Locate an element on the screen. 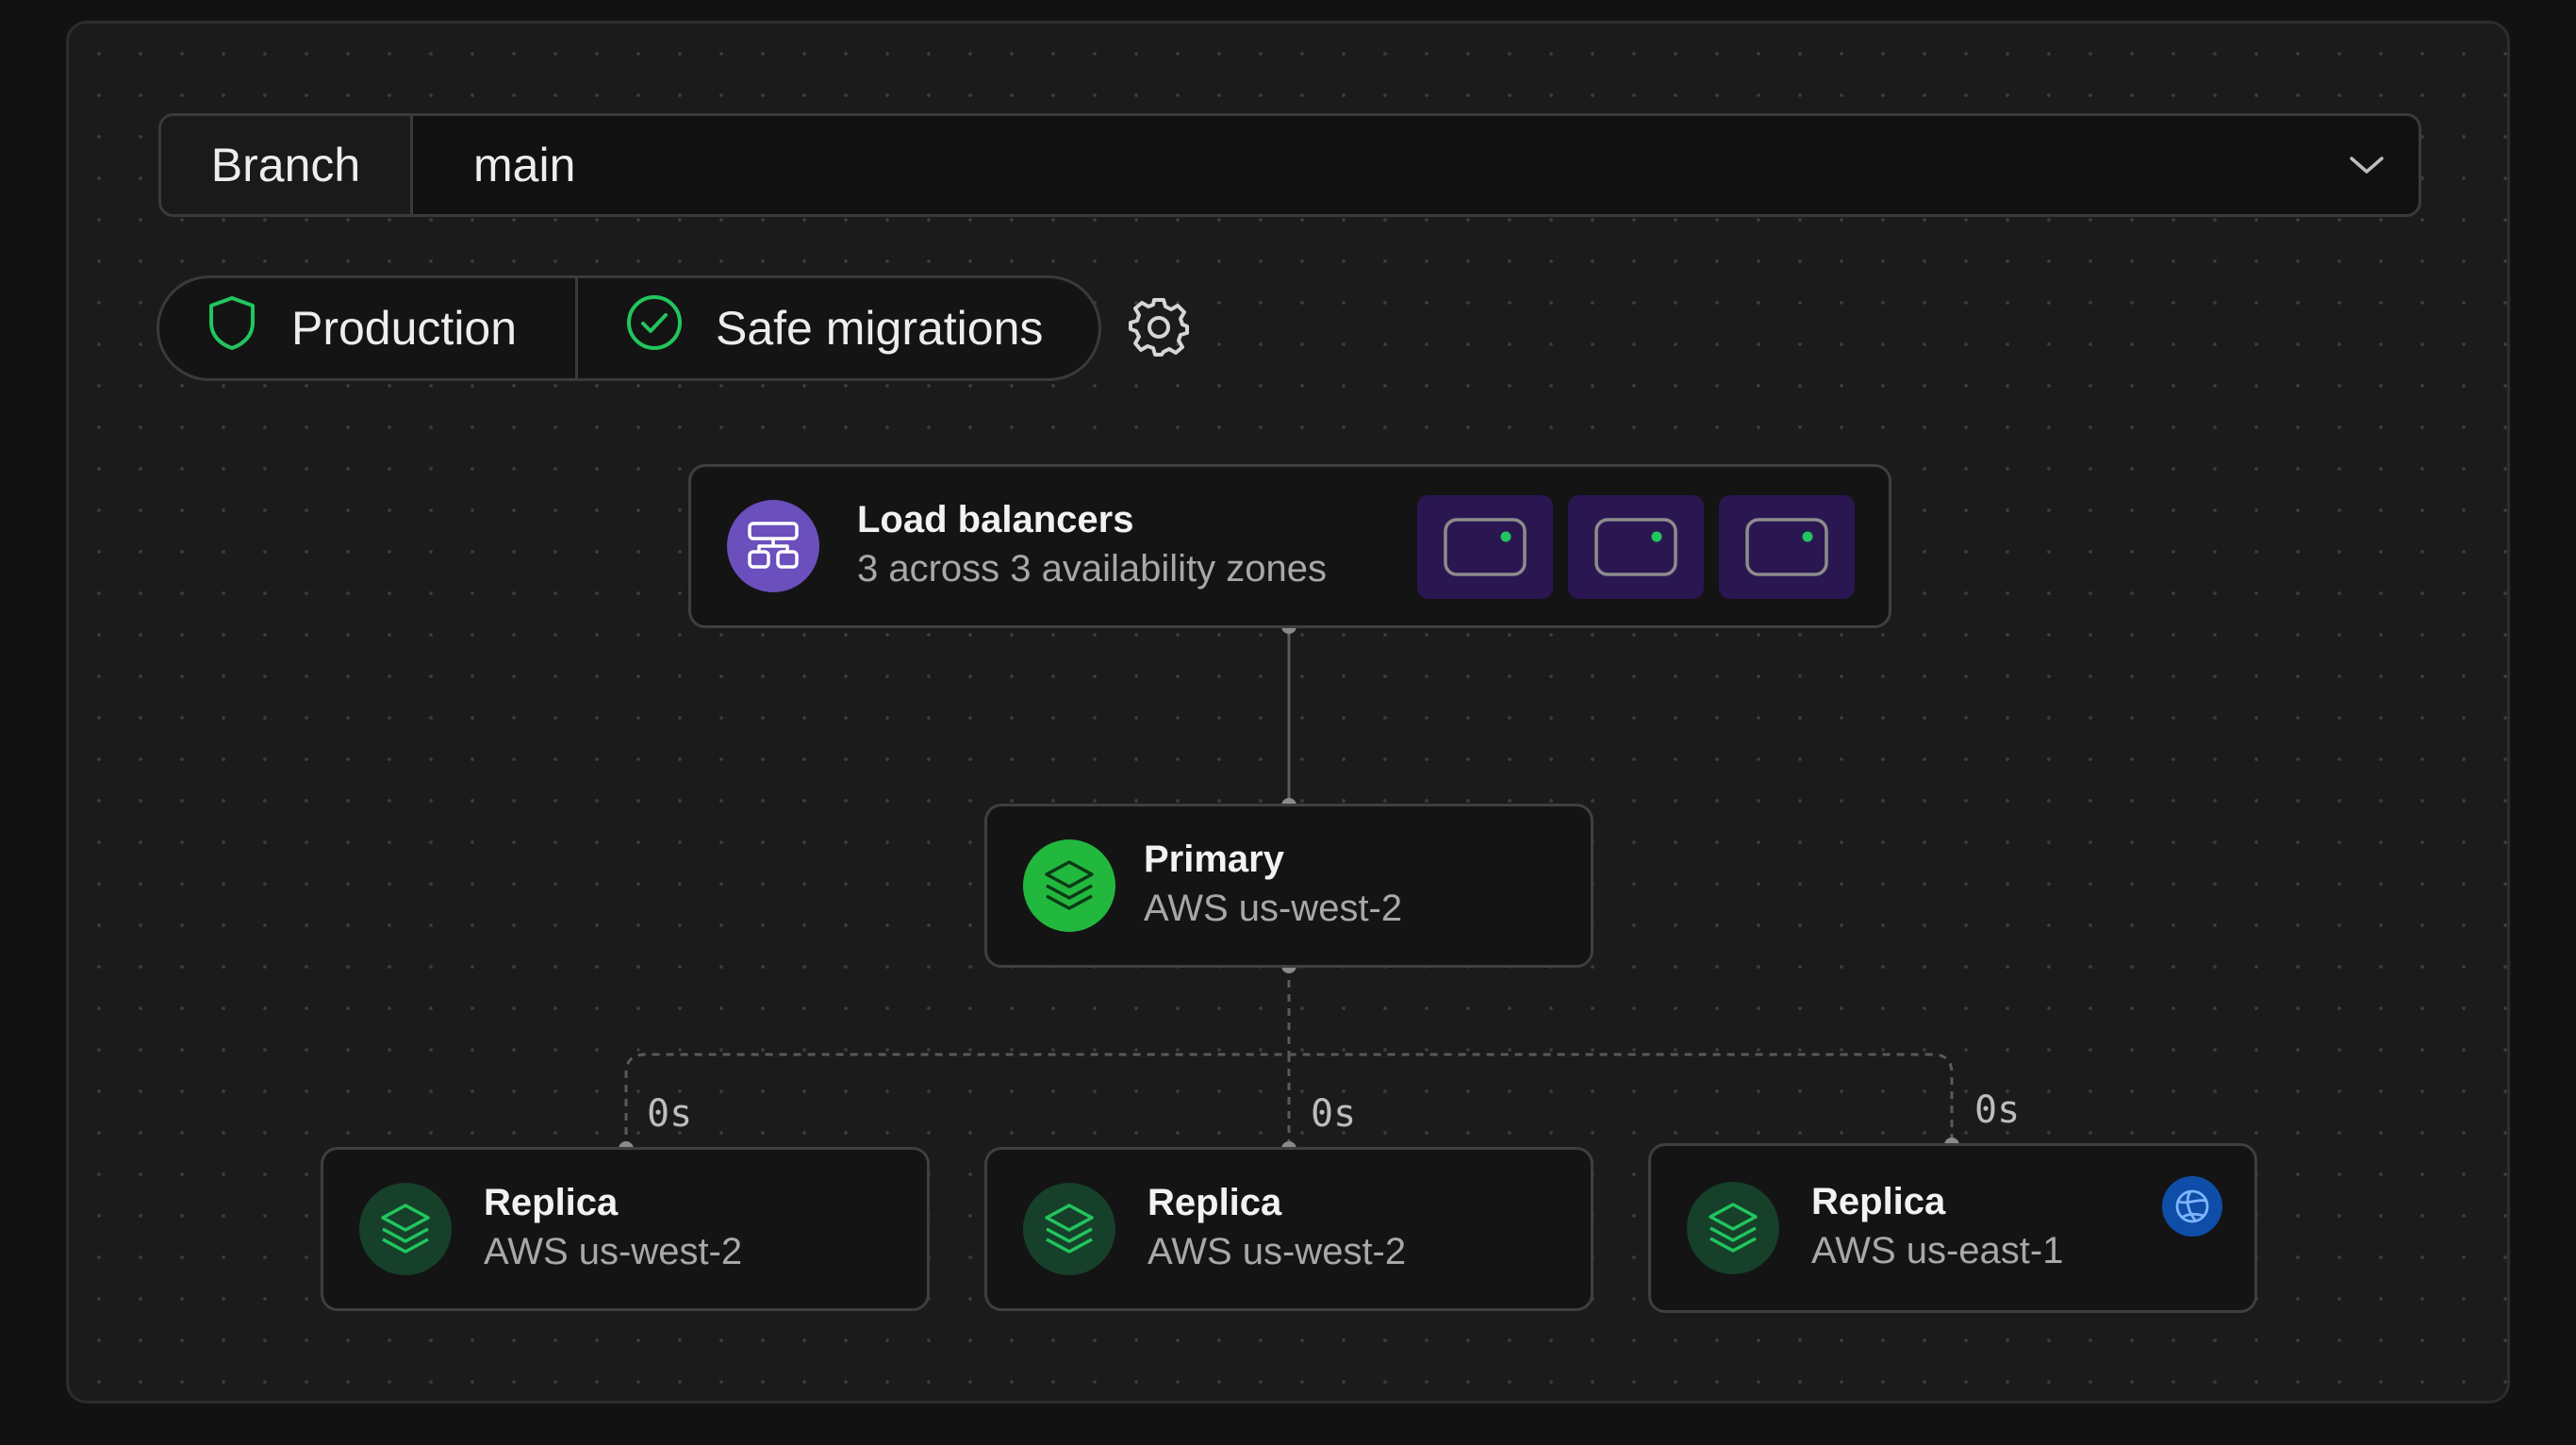 Image resolution: width=2576 pixels, height=1445 pixels. gear-icon is located at coordinates (1159, 327).